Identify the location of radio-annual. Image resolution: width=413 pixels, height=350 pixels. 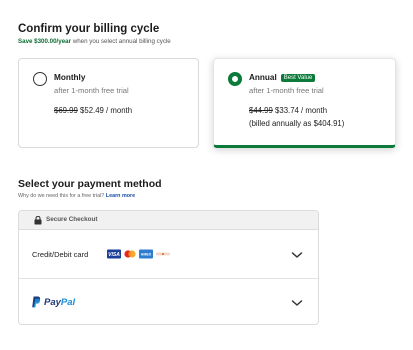
(235, 79).